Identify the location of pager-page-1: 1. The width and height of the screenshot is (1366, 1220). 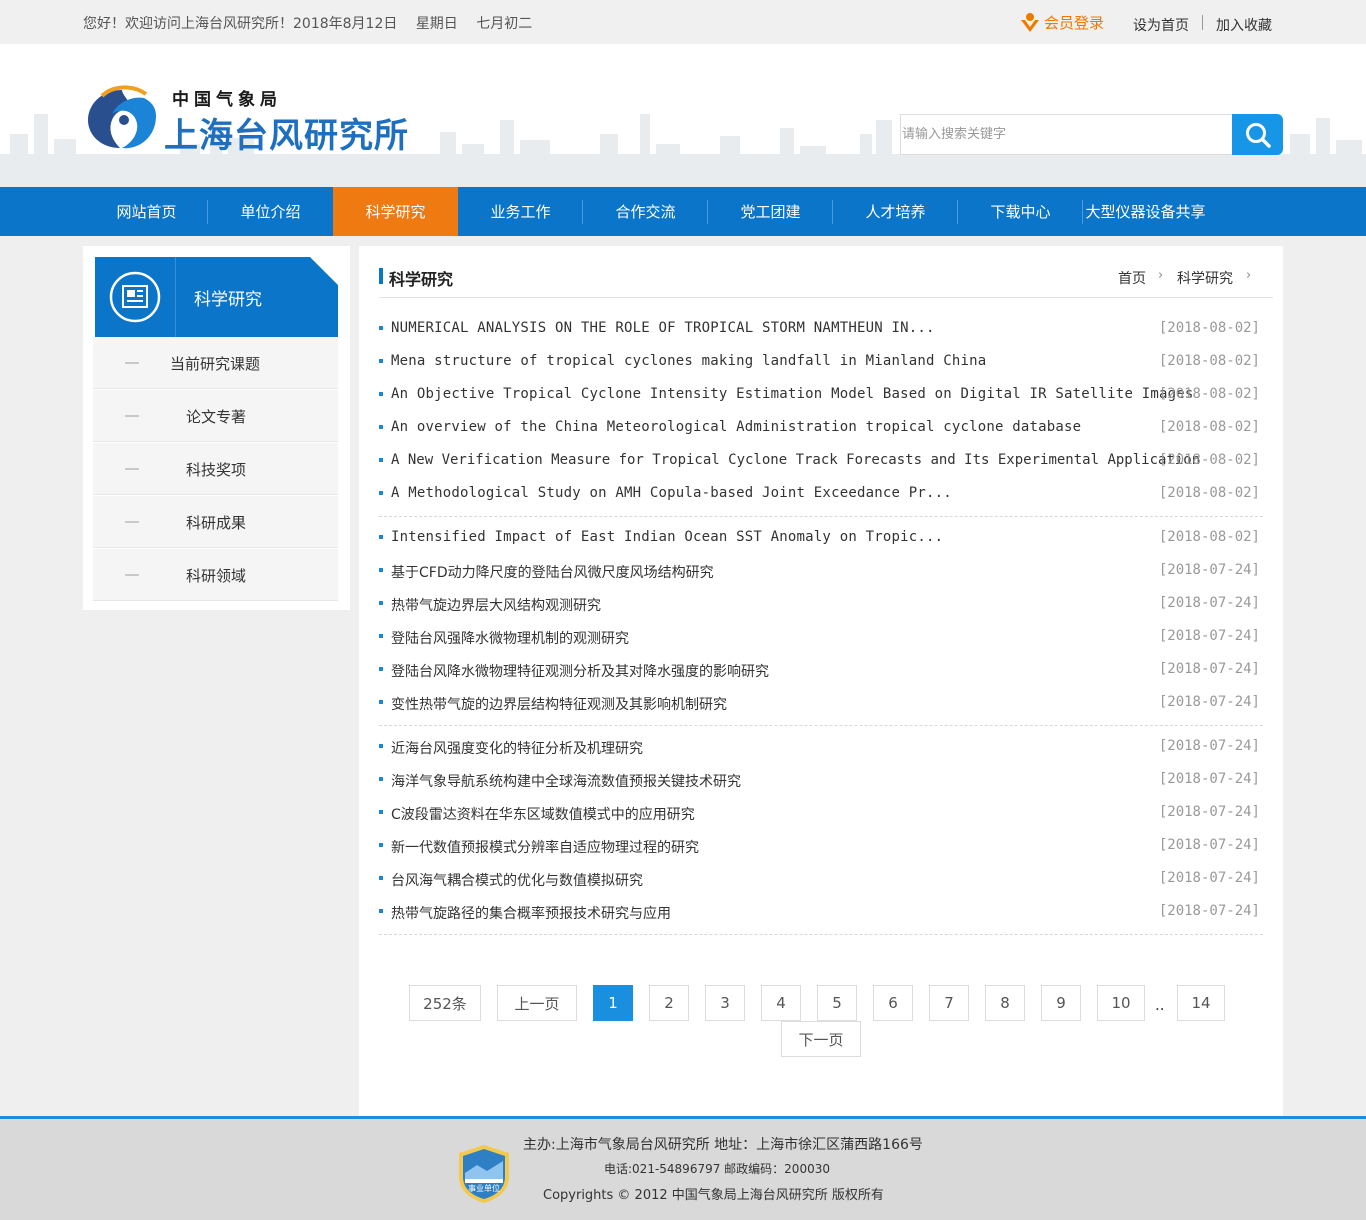
(613, 1003).